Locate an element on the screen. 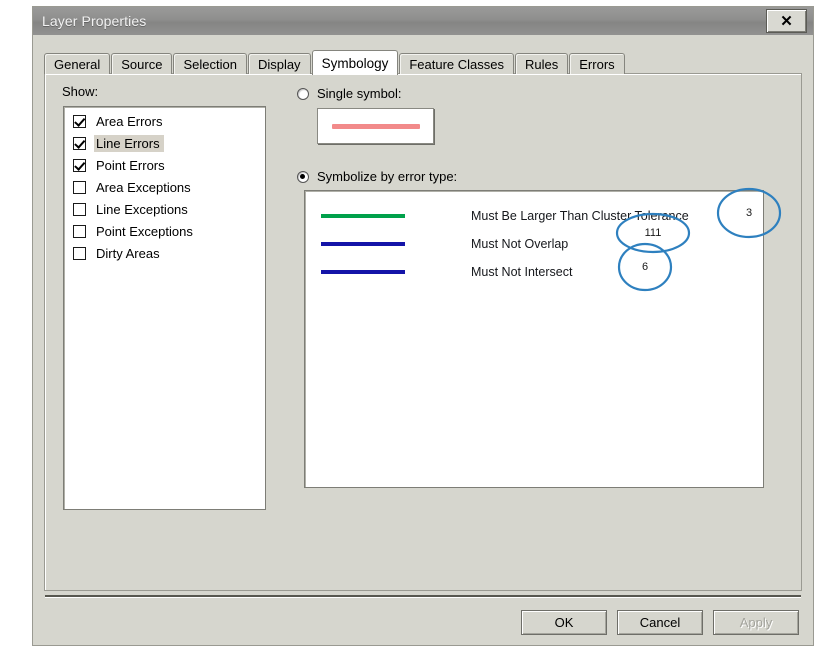  tab-rules: Rules is located at coordinates (542, 63).